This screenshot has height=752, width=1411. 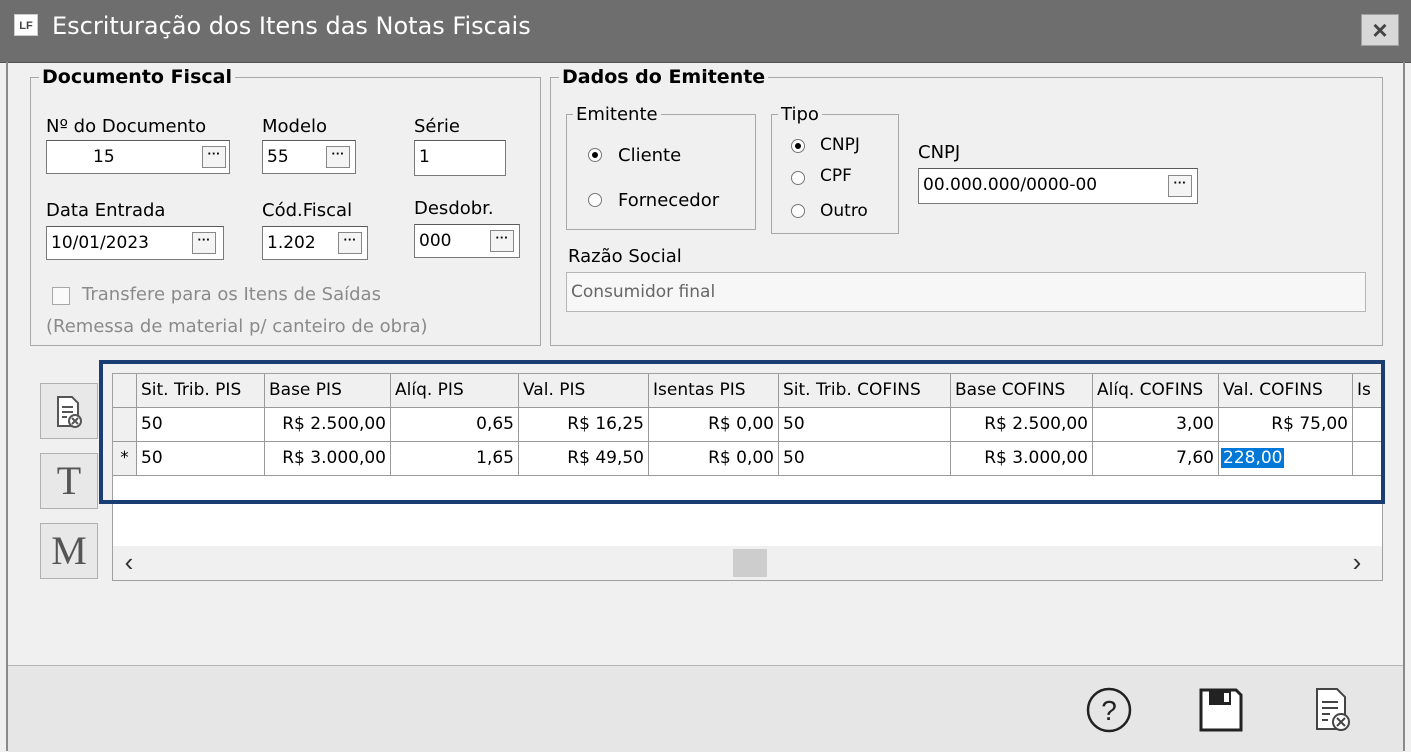 I want to click on help-icon: ?, so click(x=1109, y=710).